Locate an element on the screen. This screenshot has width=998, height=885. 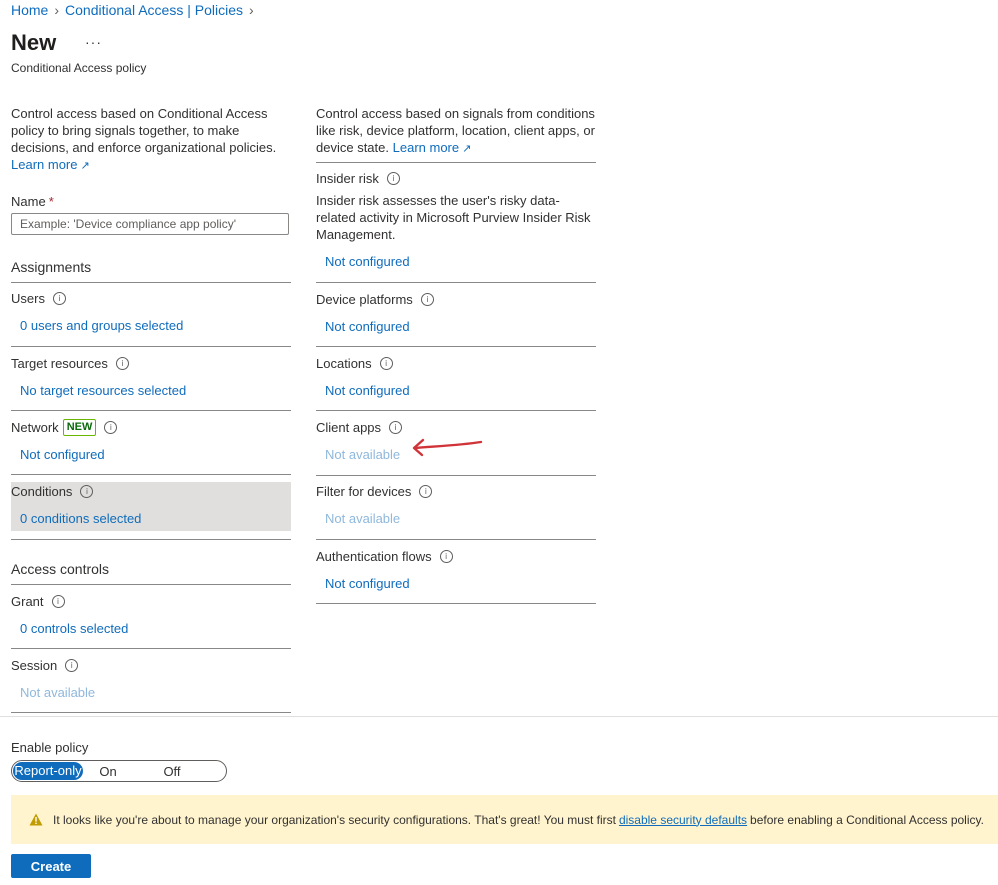
breadcrumb-policies: Conditional Access | Policies is located at coordinates (154, 10).